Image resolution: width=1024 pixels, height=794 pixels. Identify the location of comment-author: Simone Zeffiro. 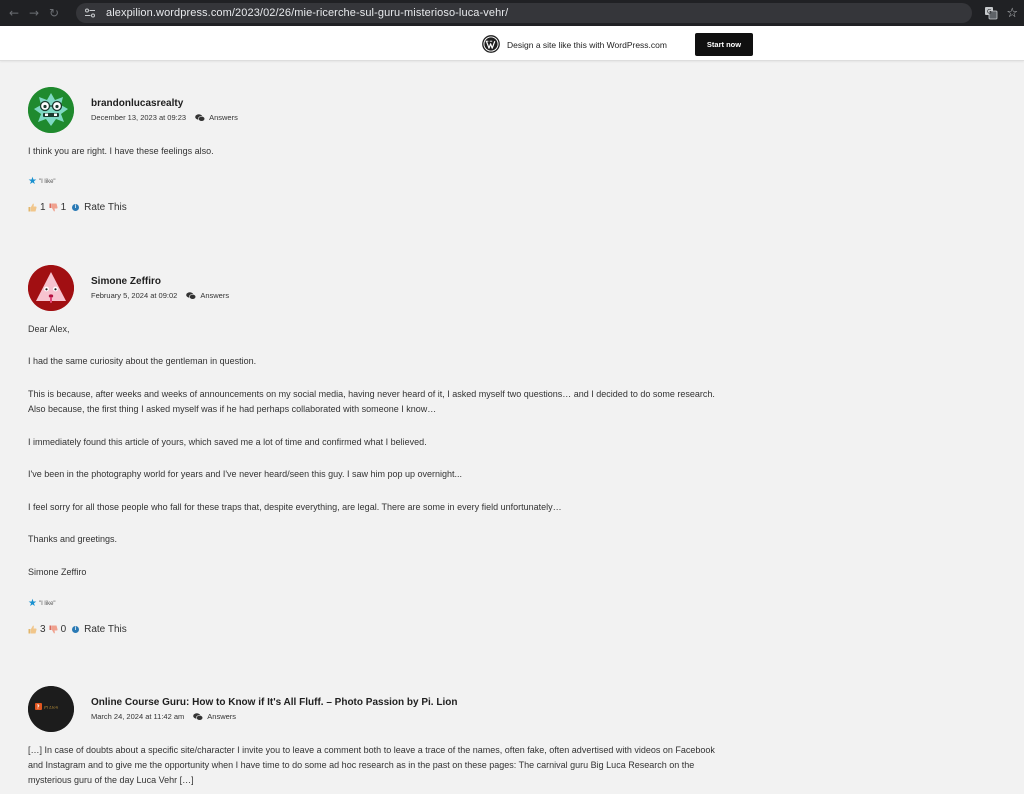
(126, 281).